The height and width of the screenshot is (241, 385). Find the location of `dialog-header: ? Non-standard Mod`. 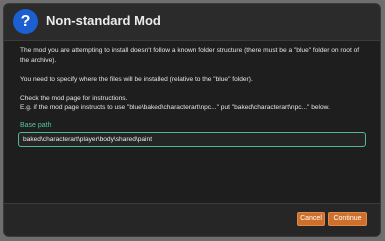

dialog-header: ? Non-standard Mod is located at coordinates (192, 22).